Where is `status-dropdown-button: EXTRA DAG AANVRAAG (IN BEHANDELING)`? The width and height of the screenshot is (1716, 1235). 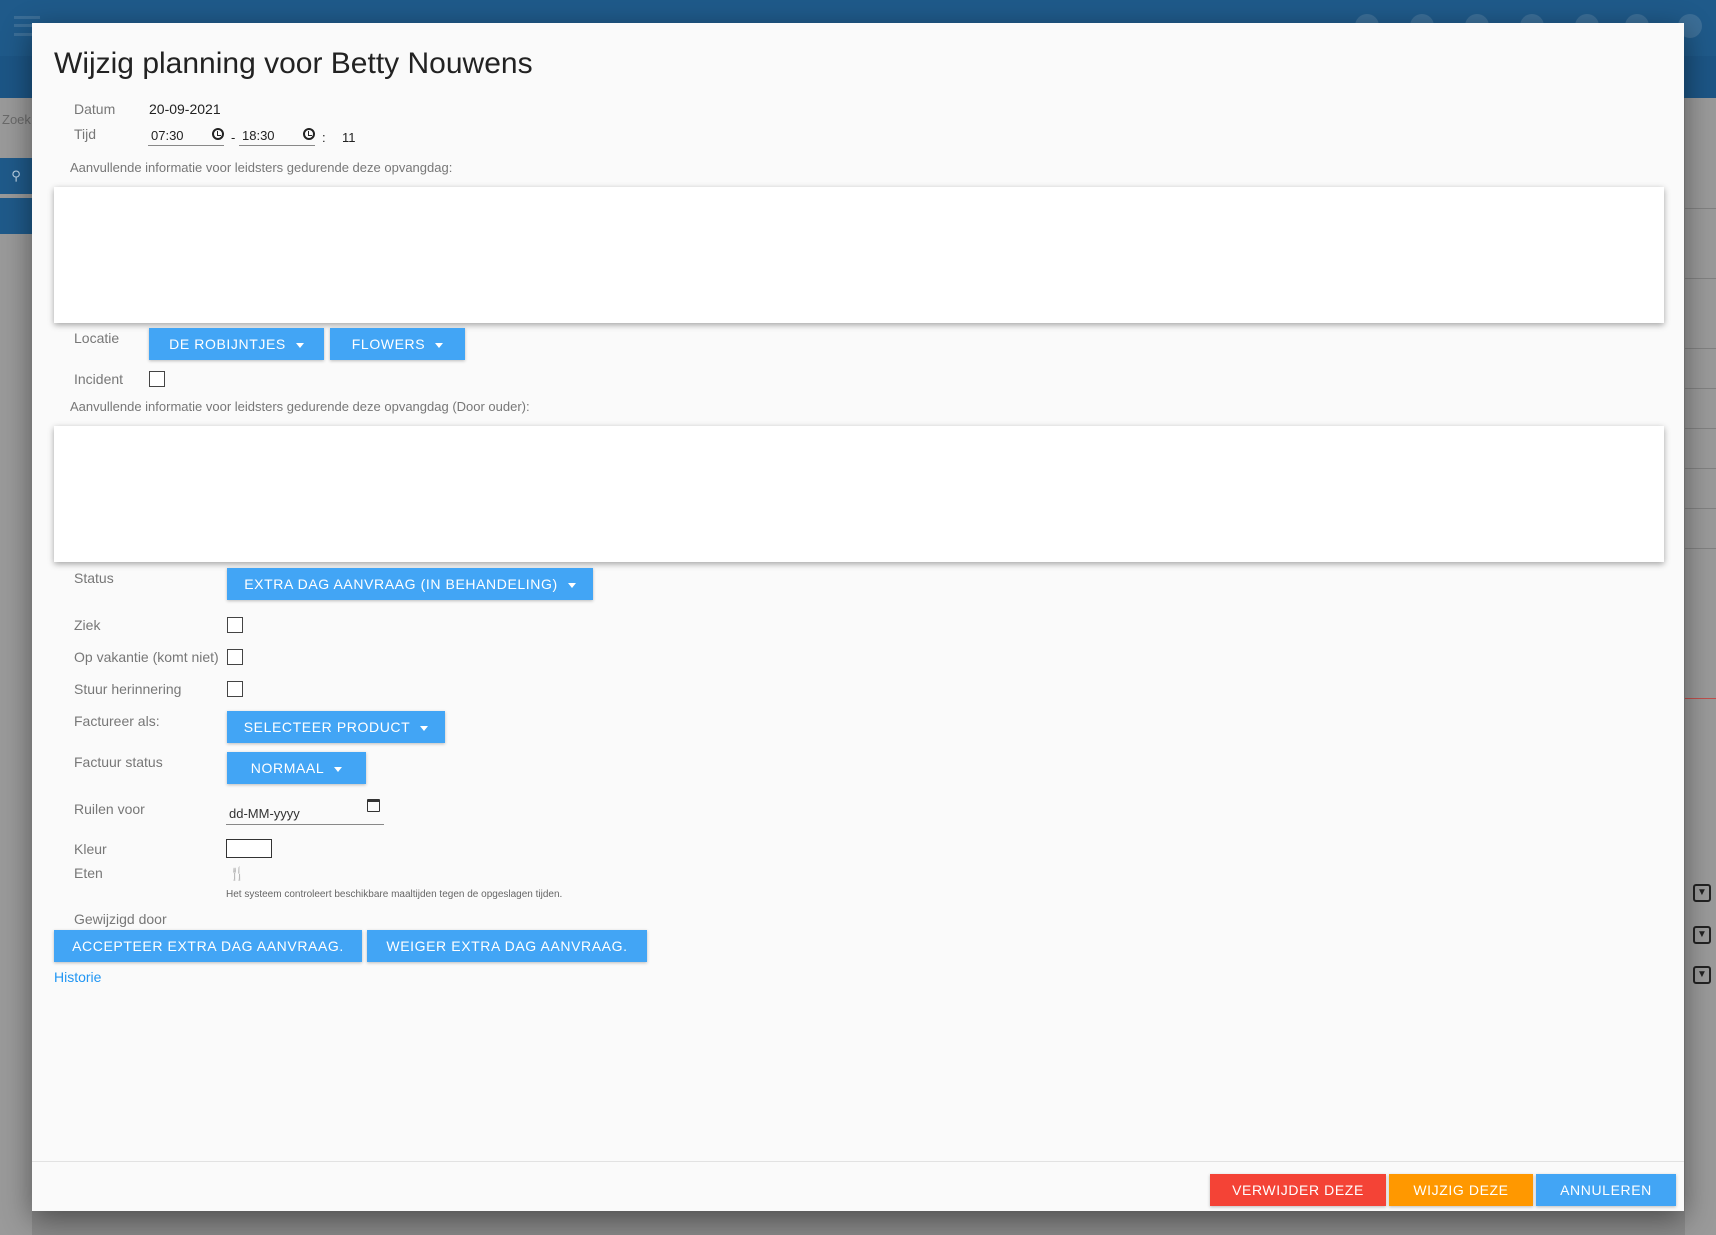
status-dropdown-button: EXTRA DAG AANVRAAG (IN BEHANDELING) is located at coordinates (410, 584).